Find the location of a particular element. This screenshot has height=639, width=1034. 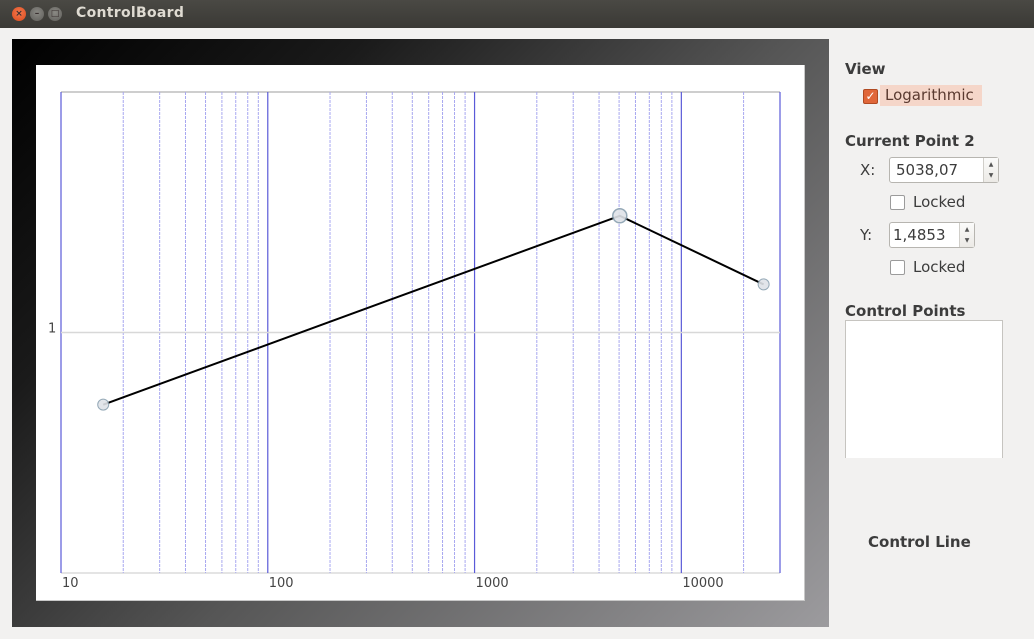

x-spinbox: 5038,07 ▲ ▼ is located at coordinates (944, 170).